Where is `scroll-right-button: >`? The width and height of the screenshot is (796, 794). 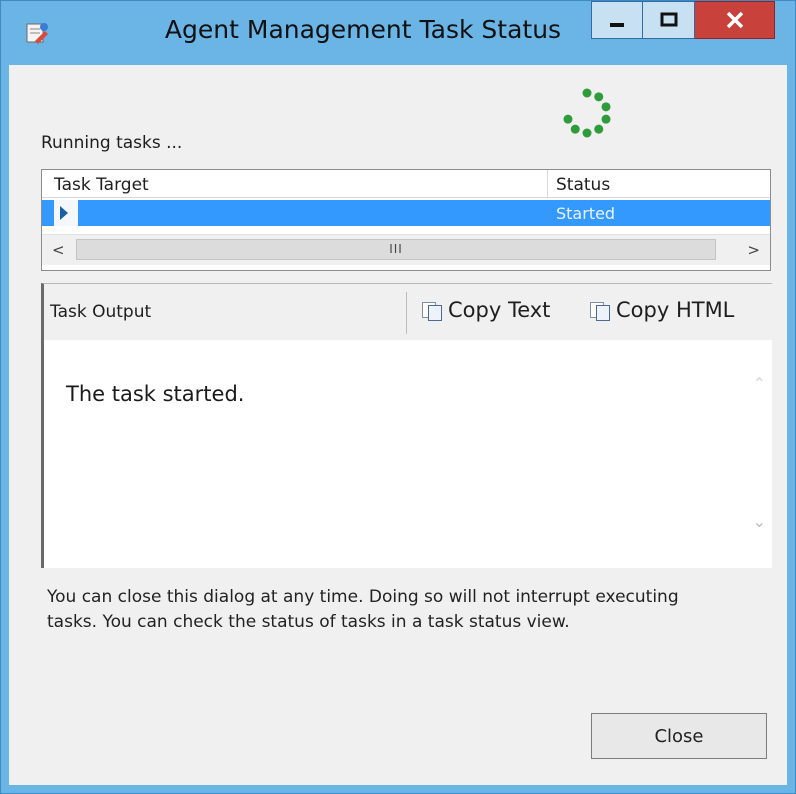
scroll-right-button: > is located at coordinates (753, 250).